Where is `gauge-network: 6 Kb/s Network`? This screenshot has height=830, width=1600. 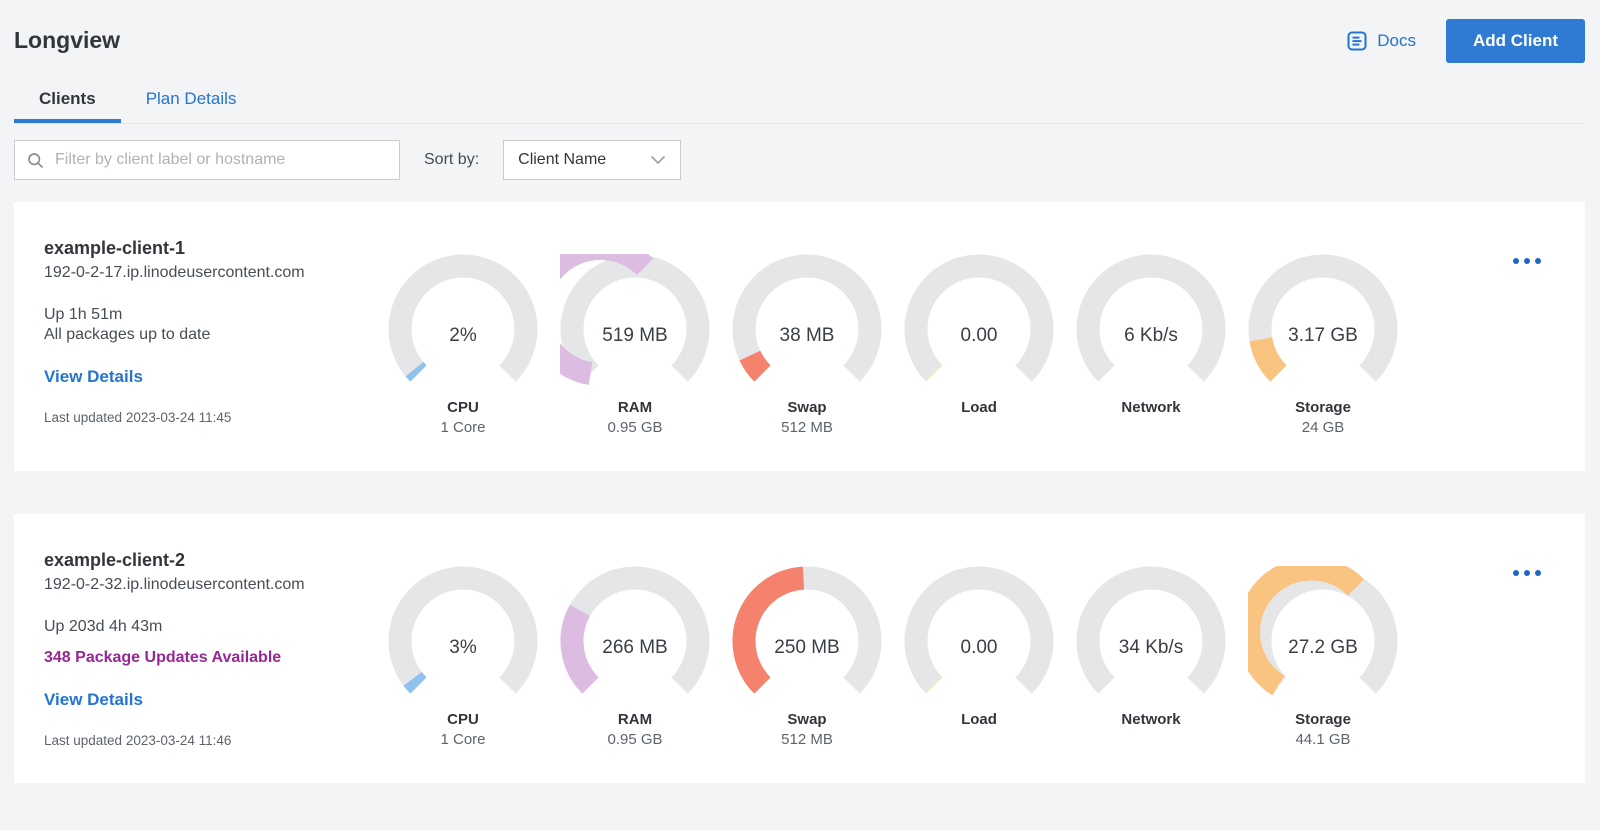
gauge-network: 6 Kb/s Network is located at coordinates (1151, 345).